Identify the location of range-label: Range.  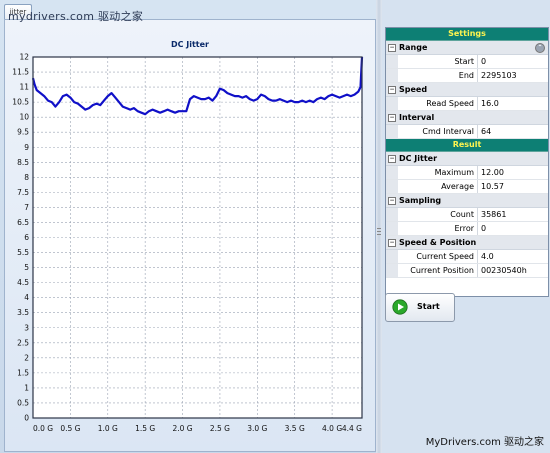
(413, 47).